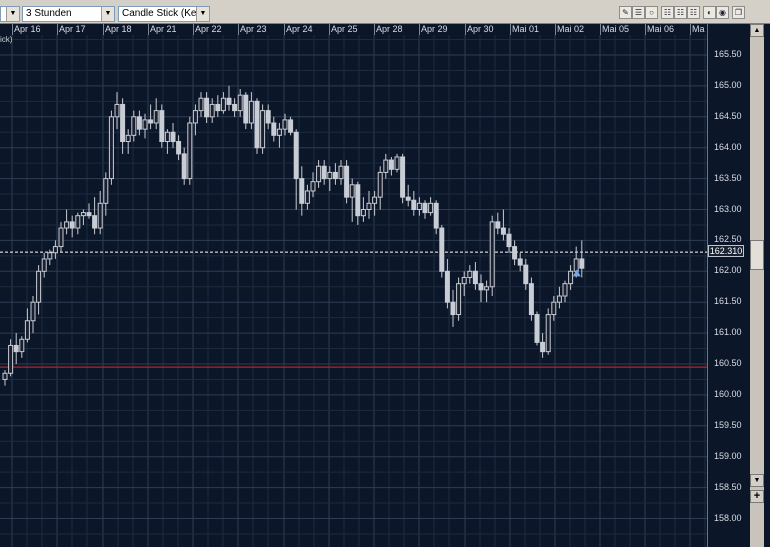  Describe the element at coordinates (625, 12) in the screenshot. I see `pen-icon: ✎` at that location.